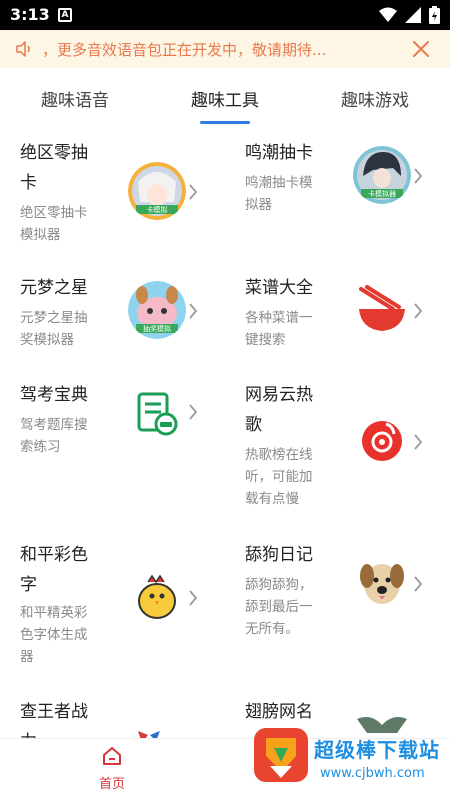 The height and width of the screenshot is (800, 450). What do you see at coordinates (112, 448) in the screenshot?
I see `tool-card-driving-exam: 驾考宝典 驾考题库搜索练习` at bounding box center [112, 448].